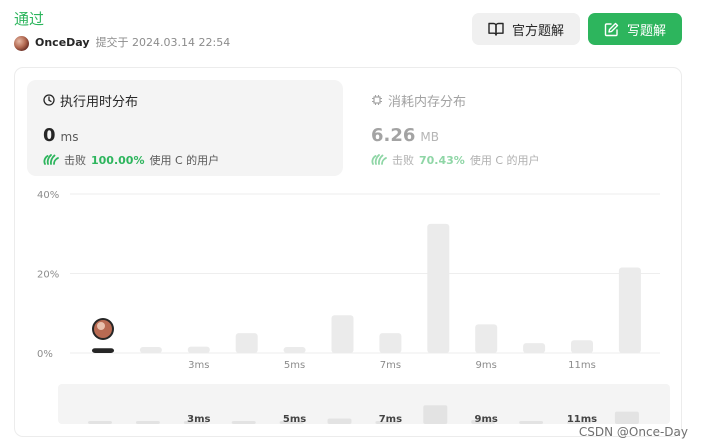 This screenshot has width=702, height=447. What do you see at coordinates (633, 432) in the screenshot?
I see `watermark: CSDN @Once-Day` at bounding box center [633, 432].